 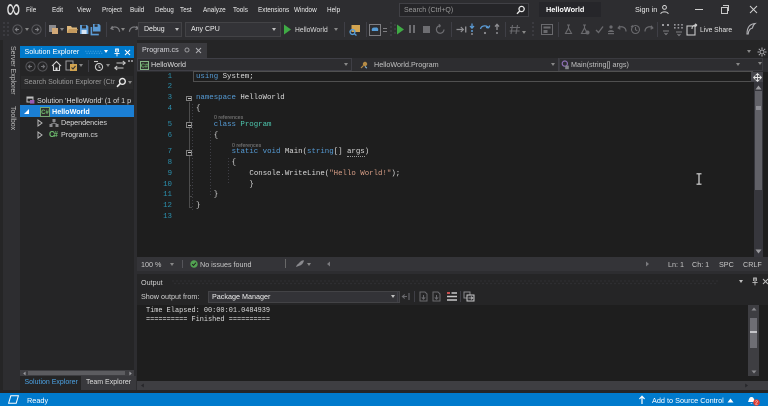 I want to click on svg-text: 2, so click(x=756, y=403).